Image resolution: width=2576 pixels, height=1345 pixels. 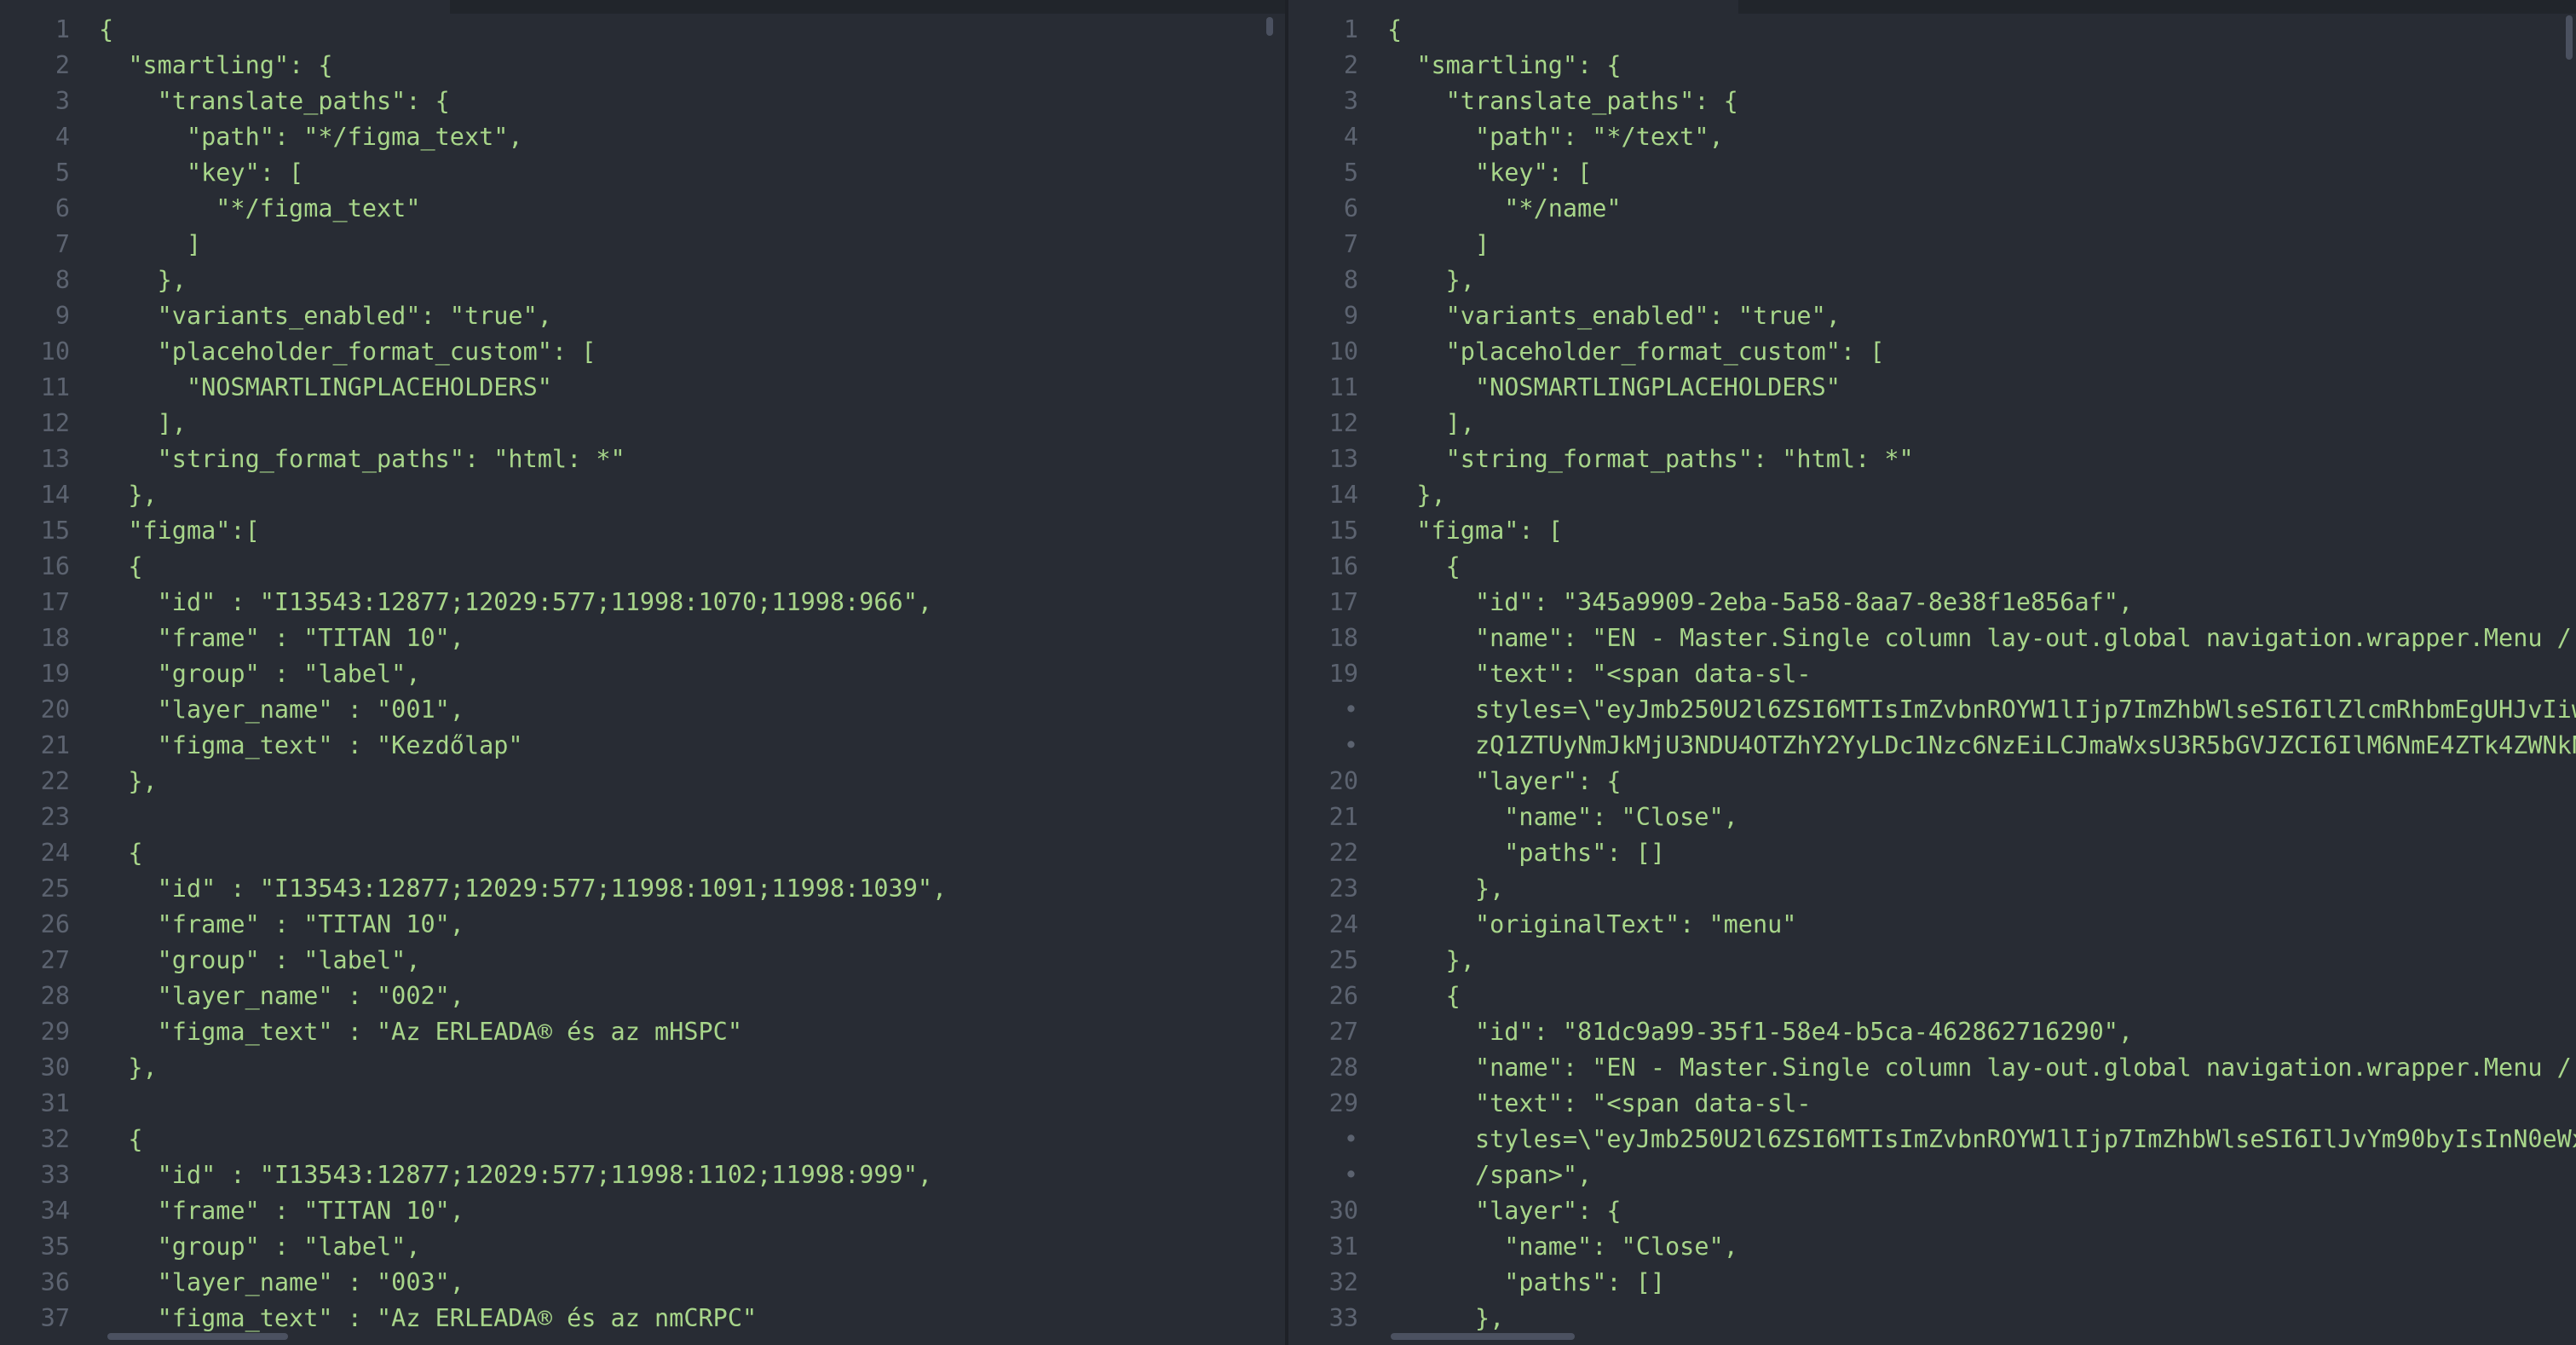 I want to click on code-line: 35 "group" : "label",, so click(x=642, y=1247).